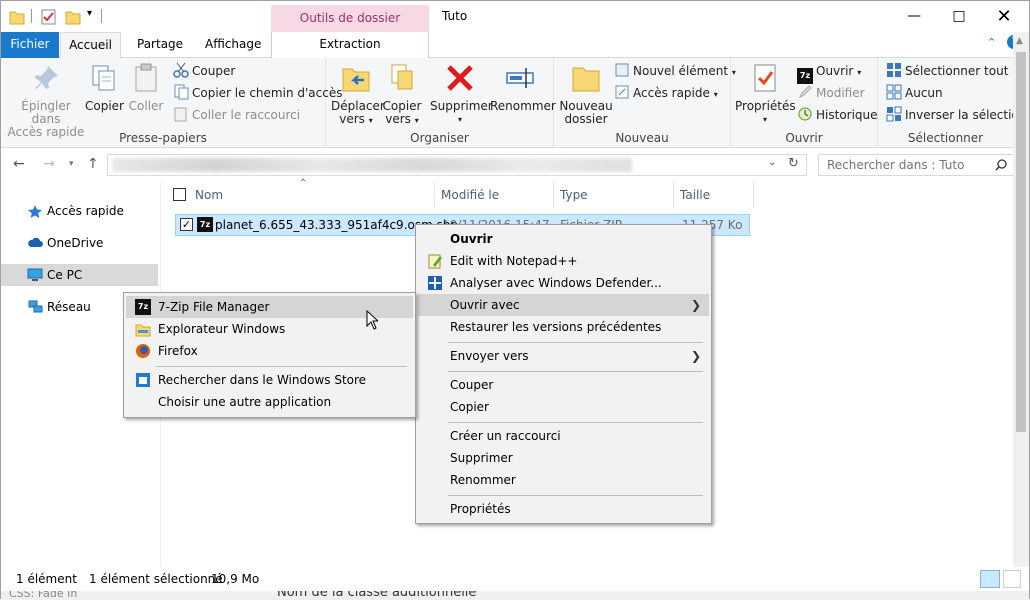  Describe the element at coordinates (914, 93) in the screenshot. I see `select-none-button: Aucun` at that location.